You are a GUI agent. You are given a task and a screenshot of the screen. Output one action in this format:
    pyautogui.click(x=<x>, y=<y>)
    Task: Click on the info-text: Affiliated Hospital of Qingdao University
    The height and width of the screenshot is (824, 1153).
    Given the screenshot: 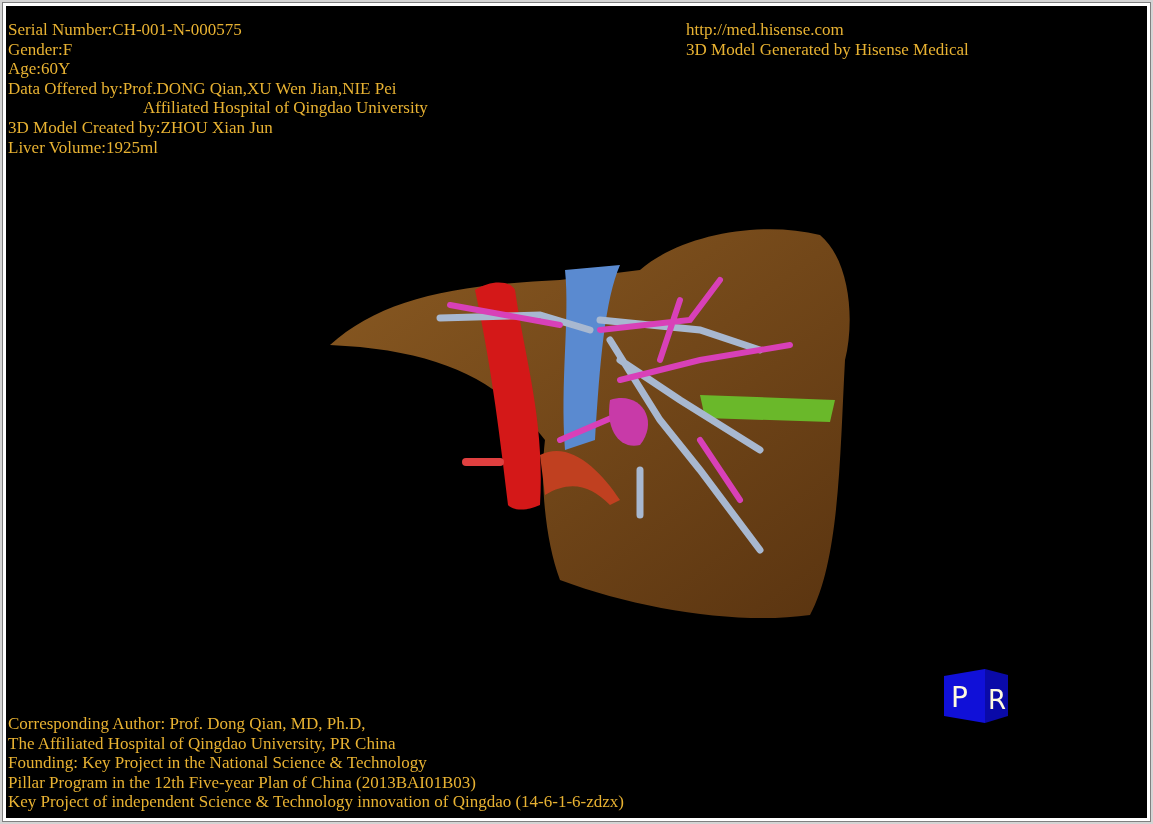 What is the action you would take?
    pyautogui.click(x=285, y=108)
    